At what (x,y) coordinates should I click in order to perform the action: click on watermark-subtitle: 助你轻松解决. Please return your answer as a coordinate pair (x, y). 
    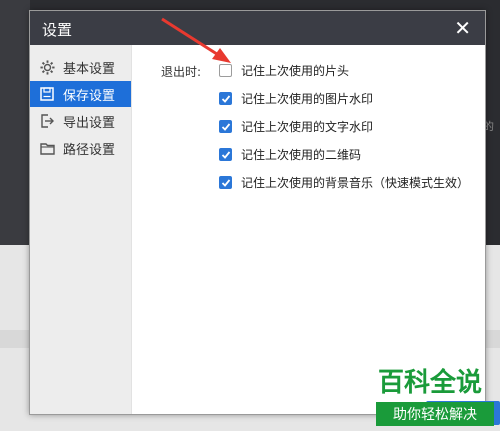
    Looking at the image, I should click on (435, 414).